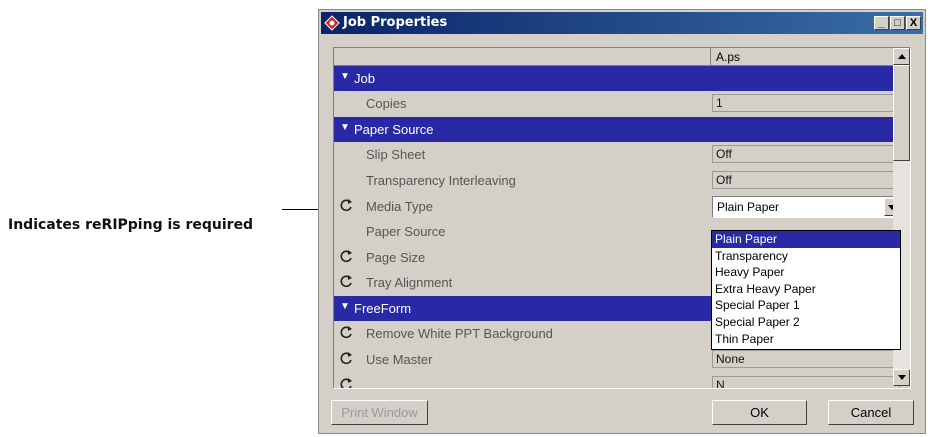 The width and height of the screenshot is (933, 437). What do you see at coordinates (871, 412) in the screenshot?
I see `cancel-button: Cancel` at bounding box center [871, 412].